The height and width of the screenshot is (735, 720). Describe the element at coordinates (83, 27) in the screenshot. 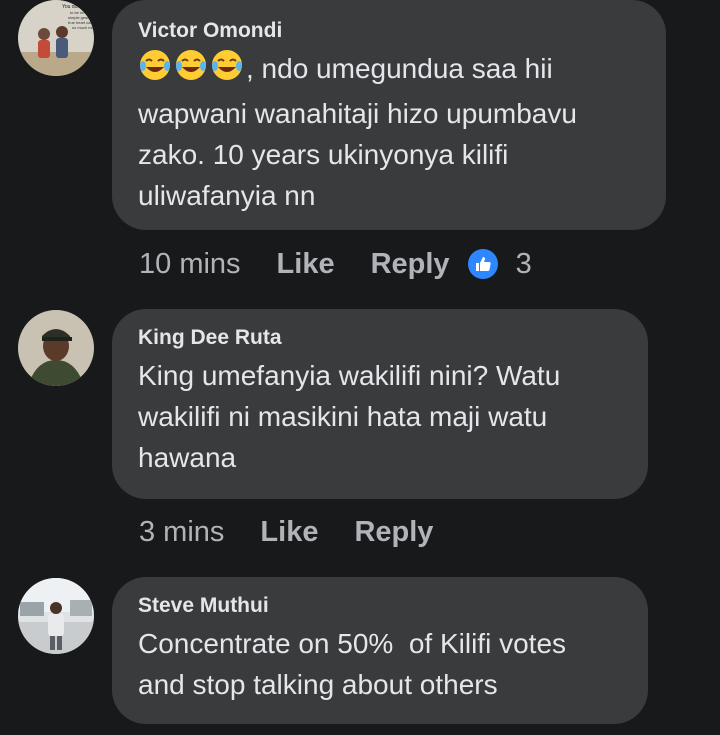

I see `svg-text: so much more` at that location.